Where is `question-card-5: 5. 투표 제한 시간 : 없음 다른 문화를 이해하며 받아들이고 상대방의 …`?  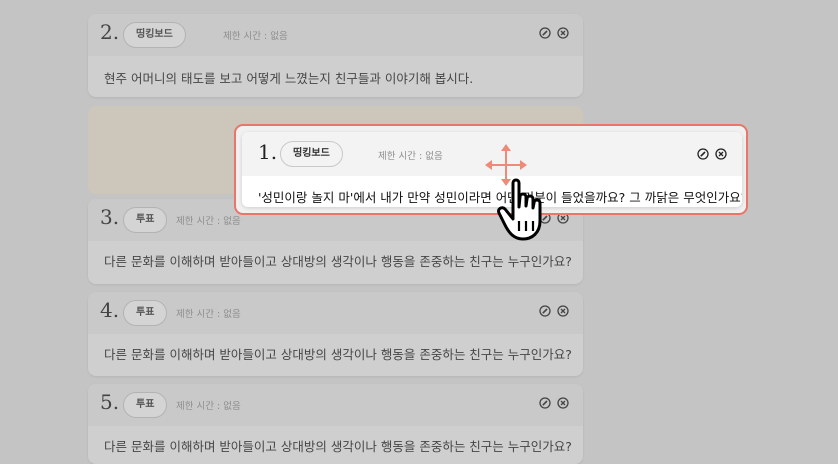 question-card-5: 5. 투표 제한 시간 : 없음 다른 문화를 이해하며 받아들이고 상대방의 … is located at coordinates (335, 424).